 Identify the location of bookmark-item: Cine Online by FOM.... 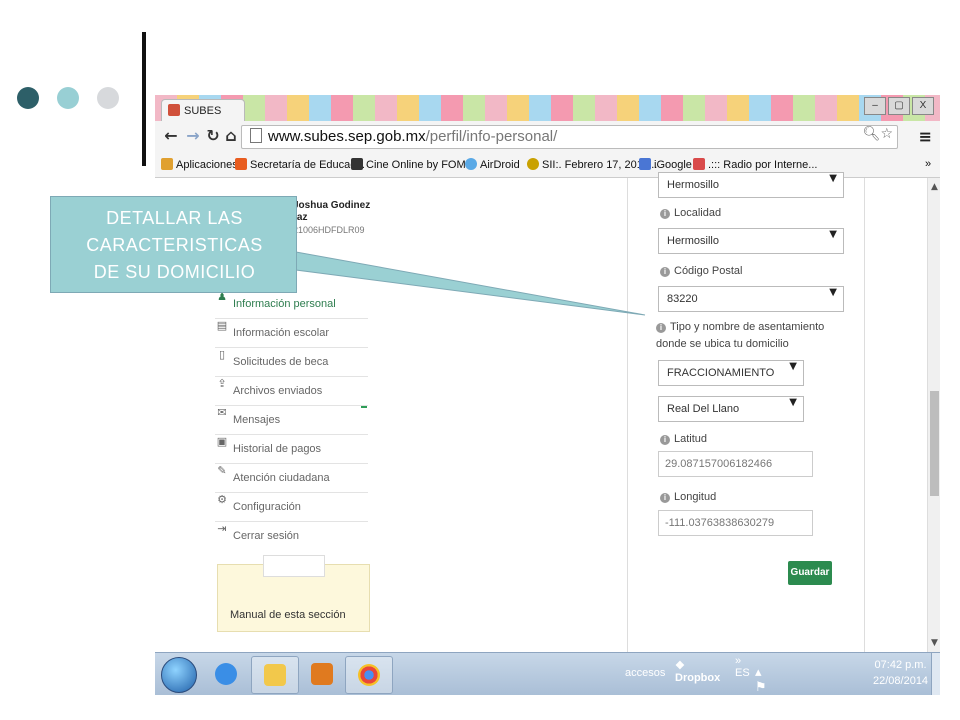
(413, 164).